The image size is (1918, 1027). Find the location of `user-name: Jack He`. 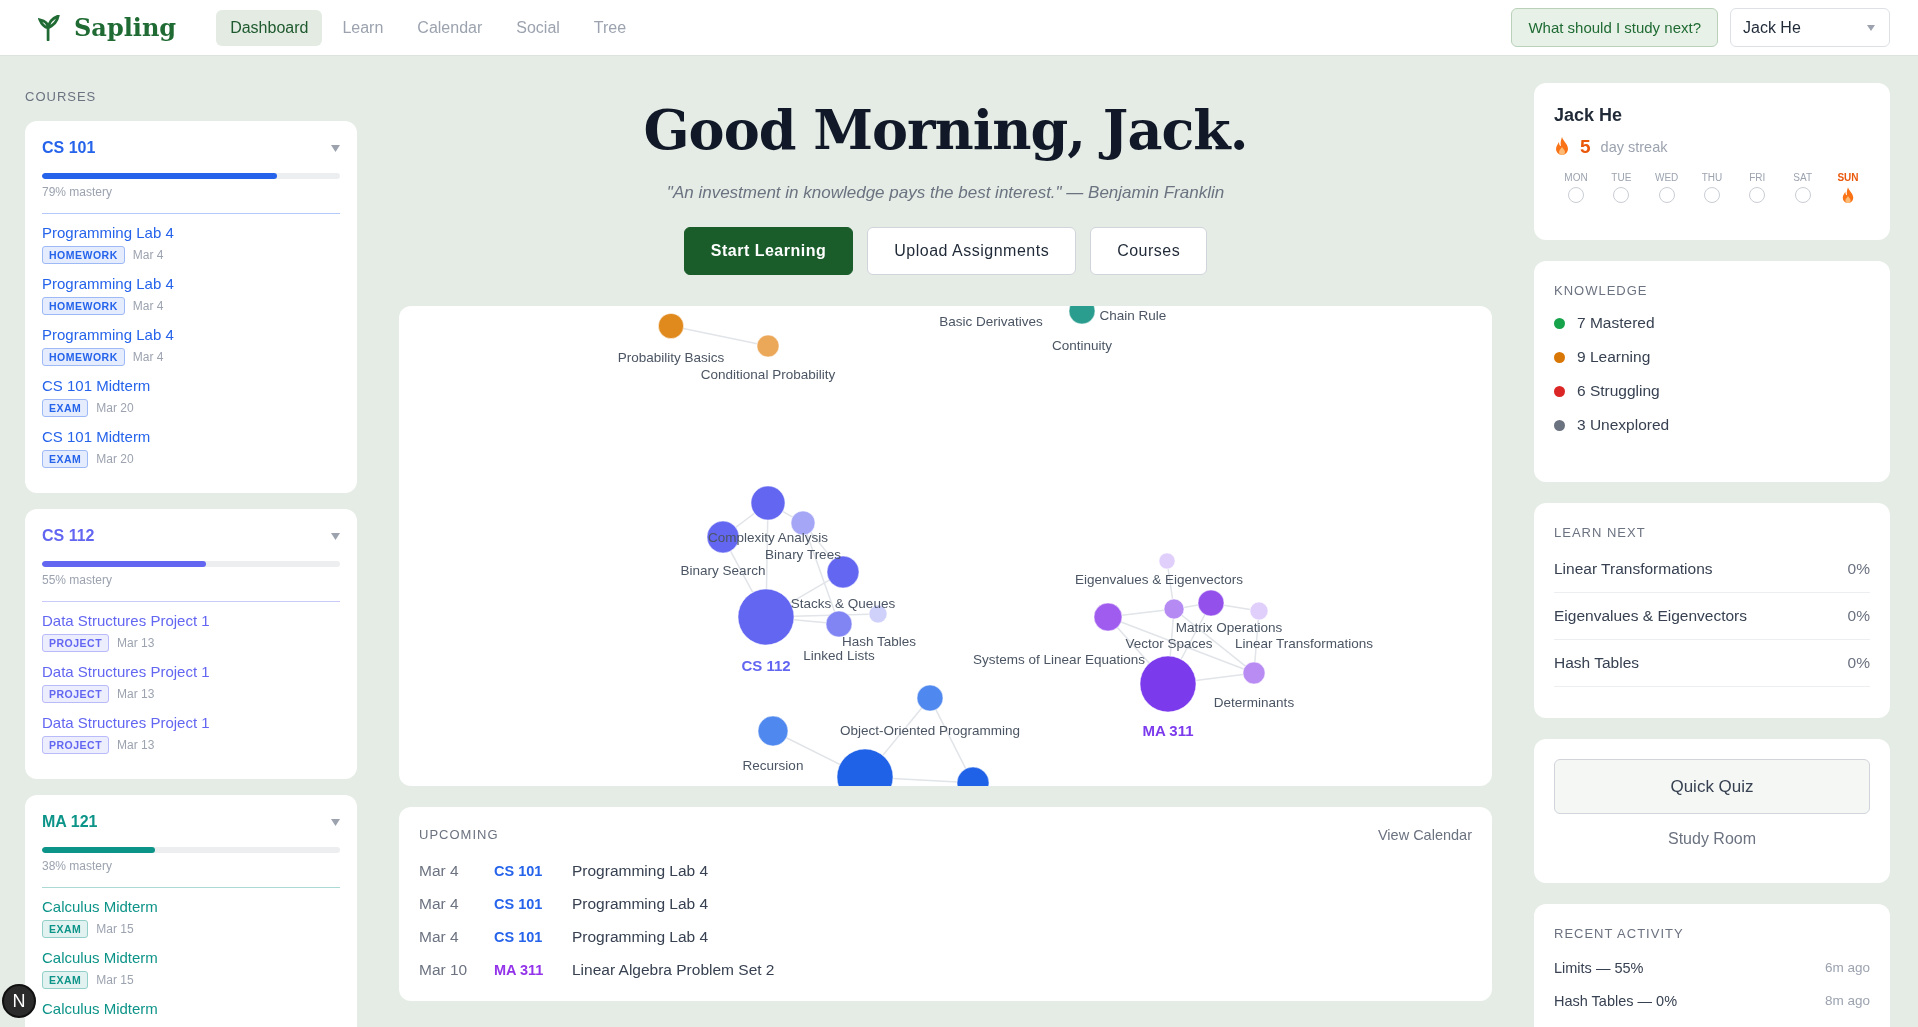

user-name: Jack He is located at coordinates (1589, 115).